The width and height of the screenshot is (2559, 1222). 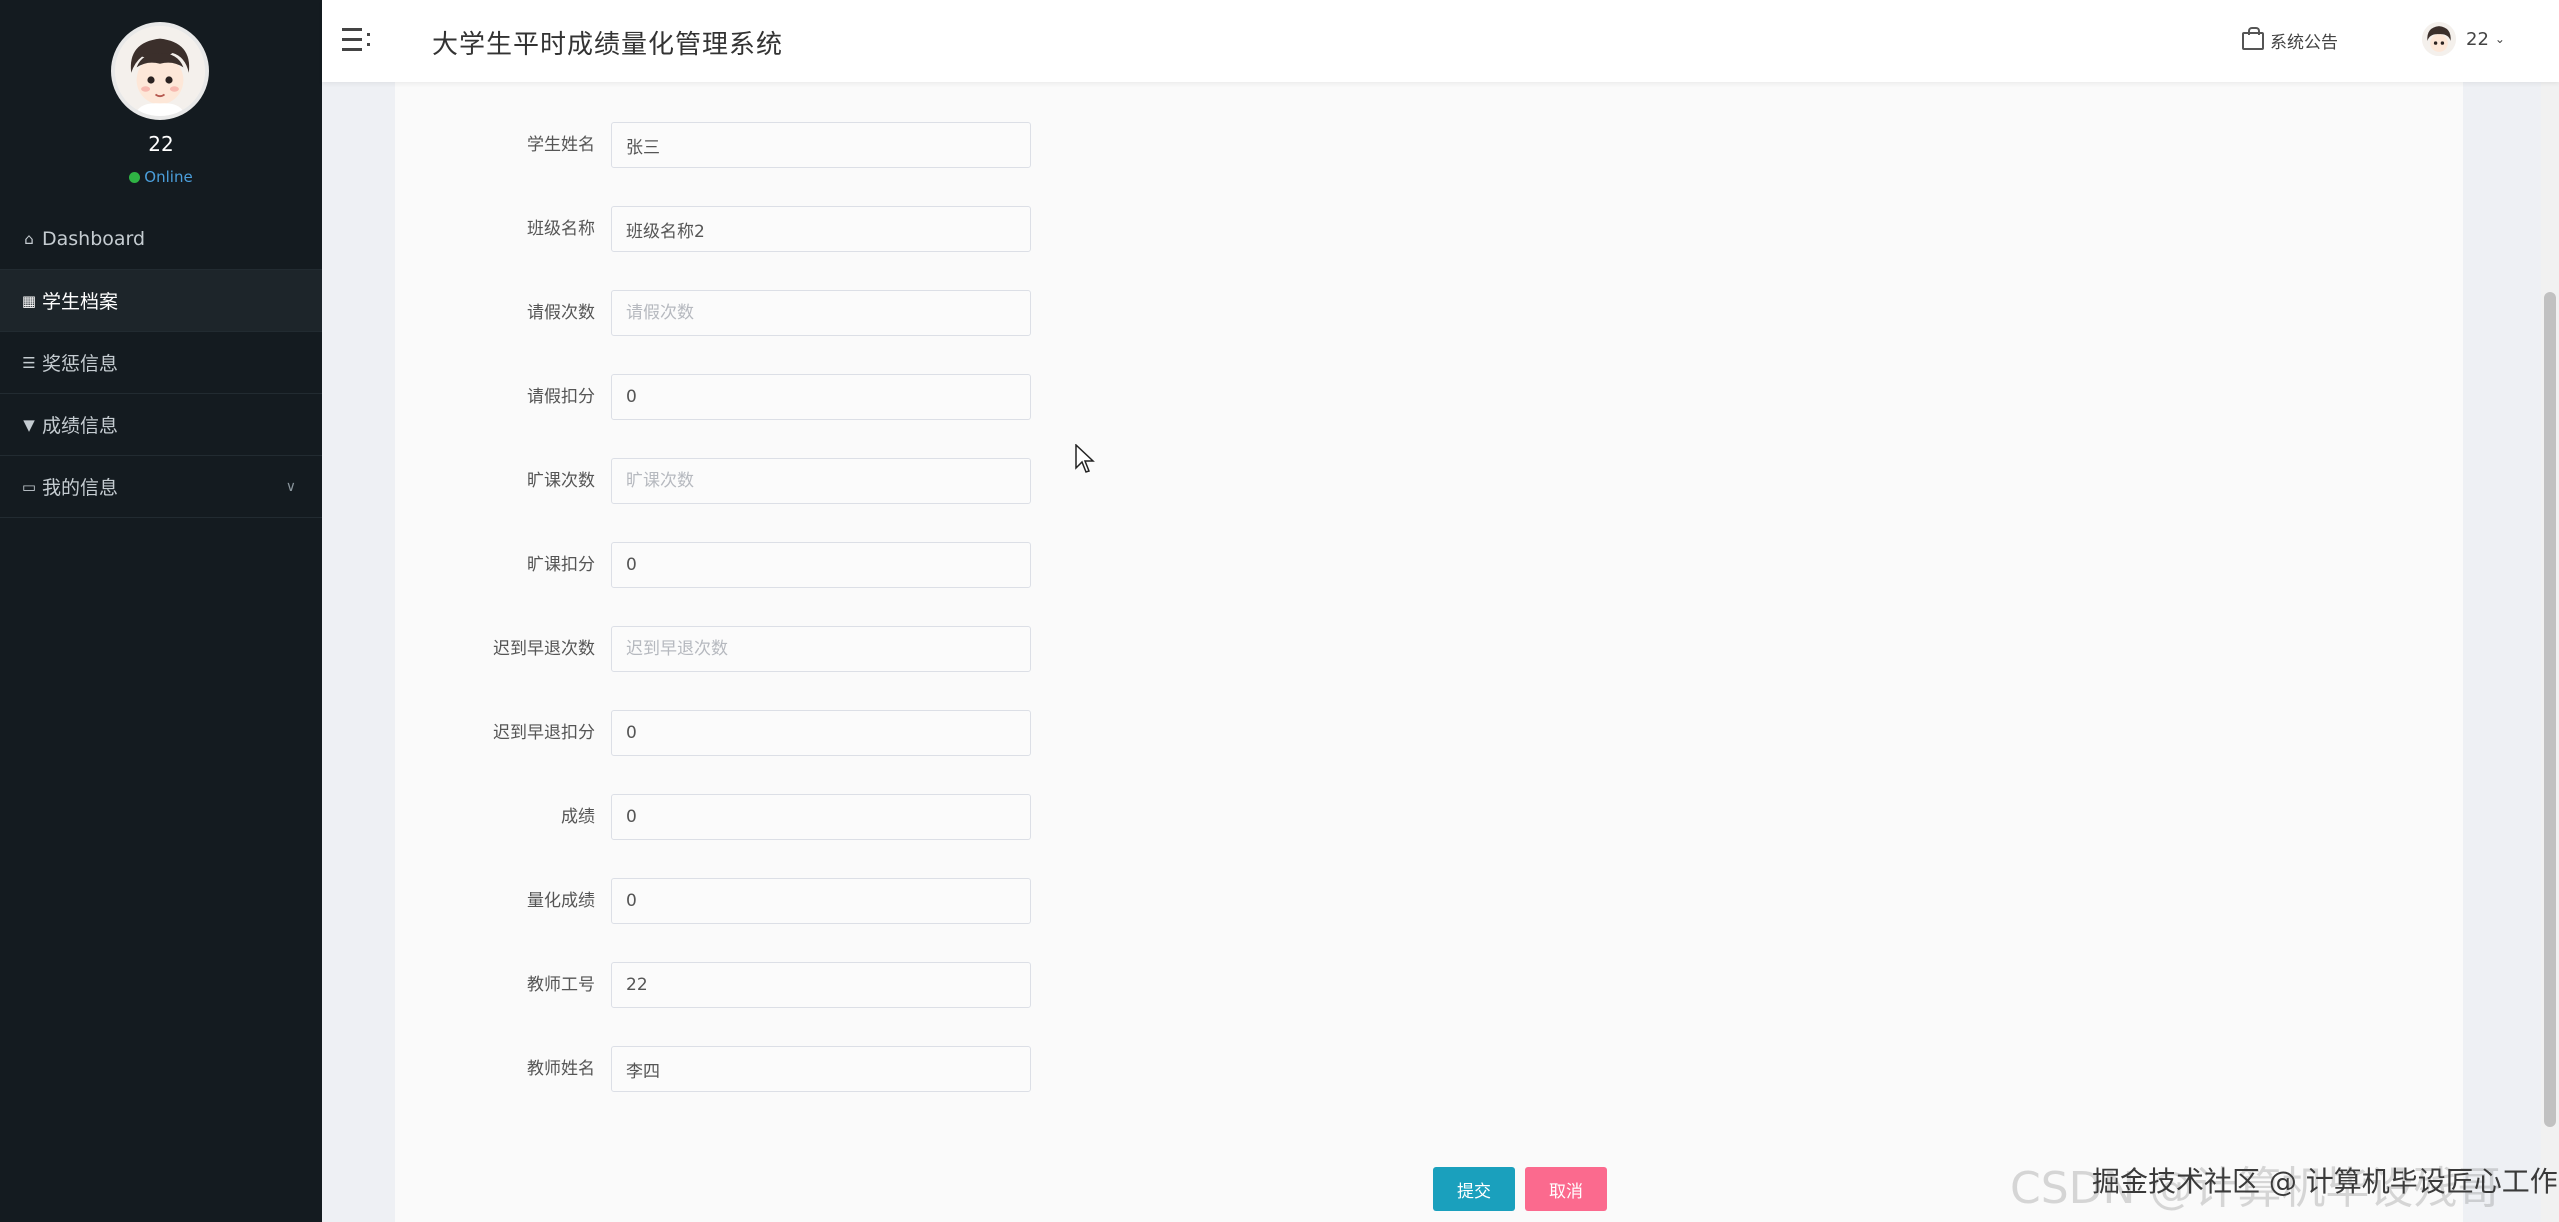 What do you see at coordinates (608, 45) in the screenshot?
I see `app-title: 大学生平时成绩量化管理系统` at bounding box center [608, 45].